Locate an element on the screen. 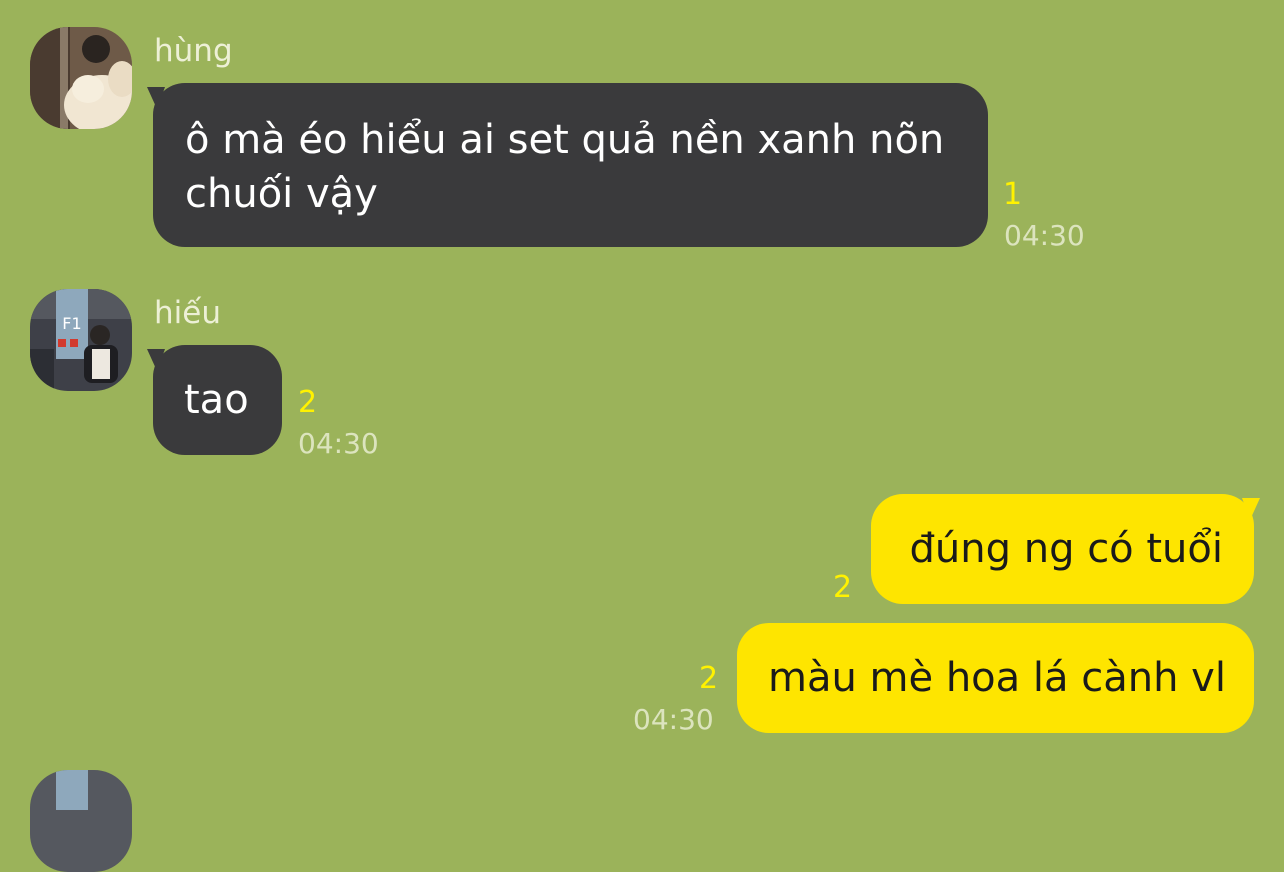  avatar-hieu: F1 is located at coordinates (81, 340).